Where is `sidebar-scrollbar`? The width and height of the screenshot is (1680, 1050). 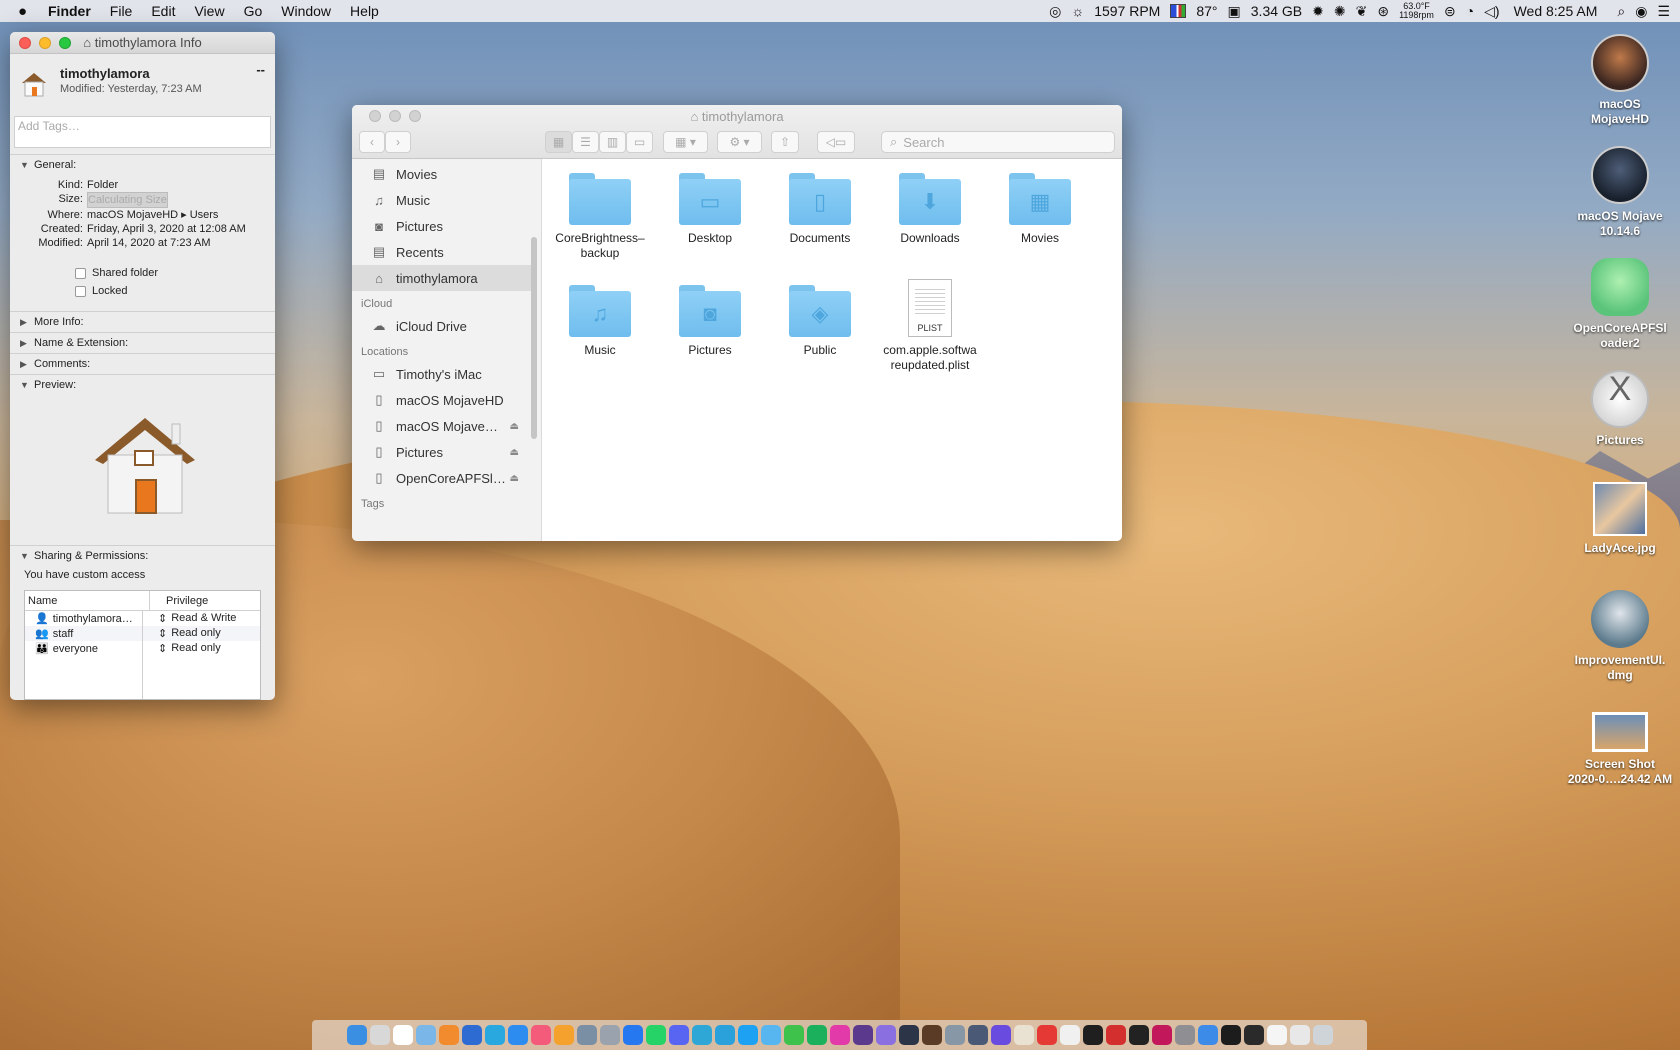 sidebar-scrollbar is located at coordinates (534, 338).